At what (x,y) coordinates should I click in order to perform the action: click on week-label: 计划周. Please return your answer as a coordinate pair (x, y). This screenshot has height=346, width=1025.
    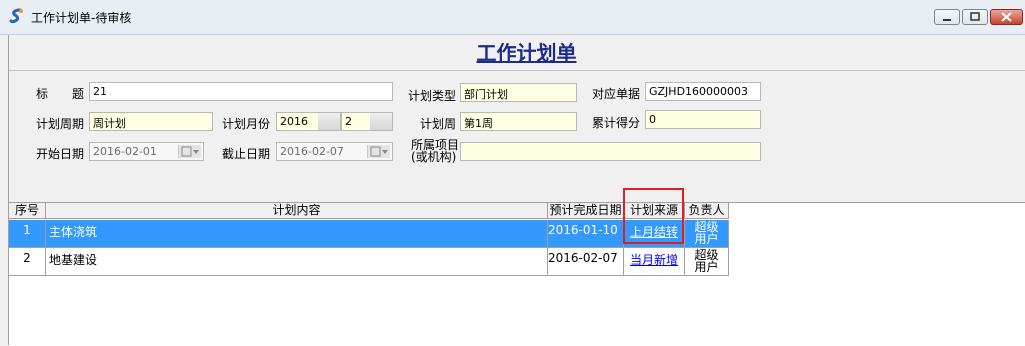
    Looking at the image, I should click on (438, 124).